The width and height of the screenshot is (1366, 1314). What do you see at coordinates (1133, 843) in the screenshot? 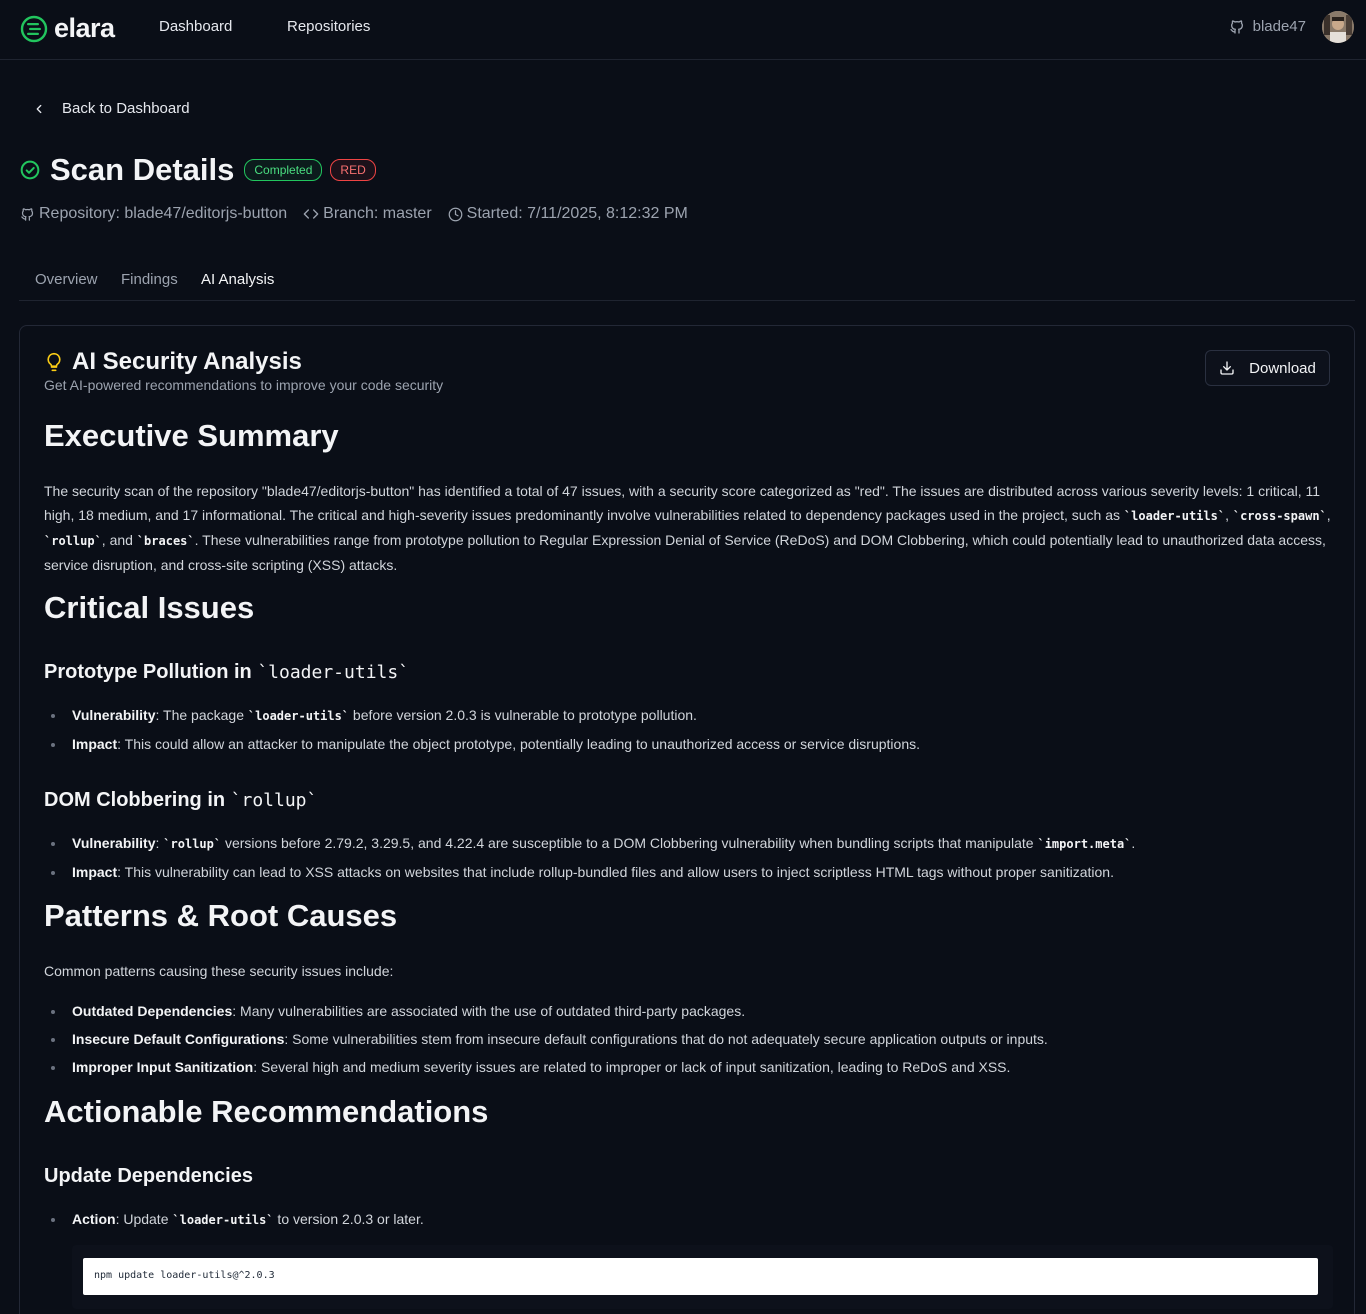
I see `list-item-text: .` at bounding box center [1133, 843].